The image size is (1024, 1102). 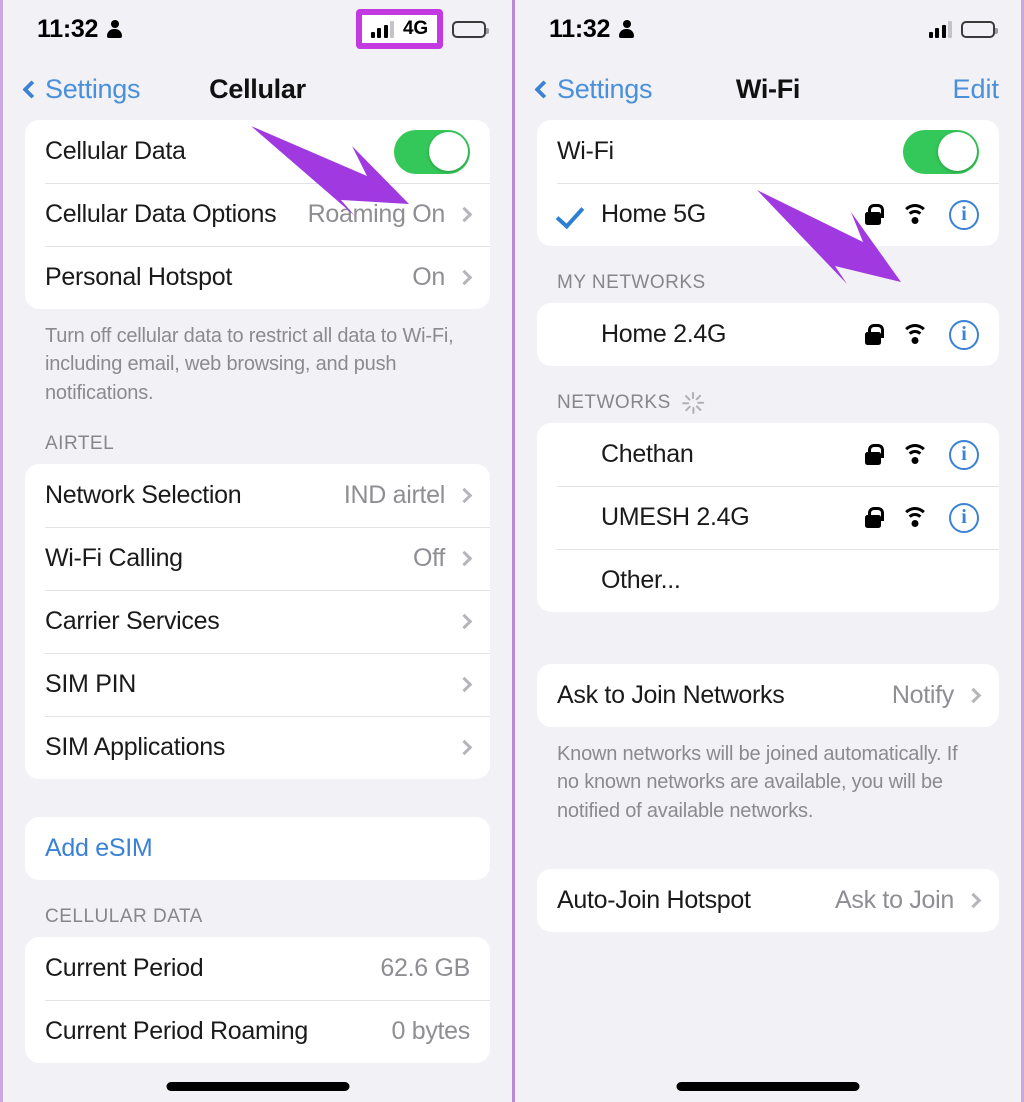 What do you see at coordinates (570, 214) in the screenshot?
I see `checkmark-icon` at bounding box center [570, 214].